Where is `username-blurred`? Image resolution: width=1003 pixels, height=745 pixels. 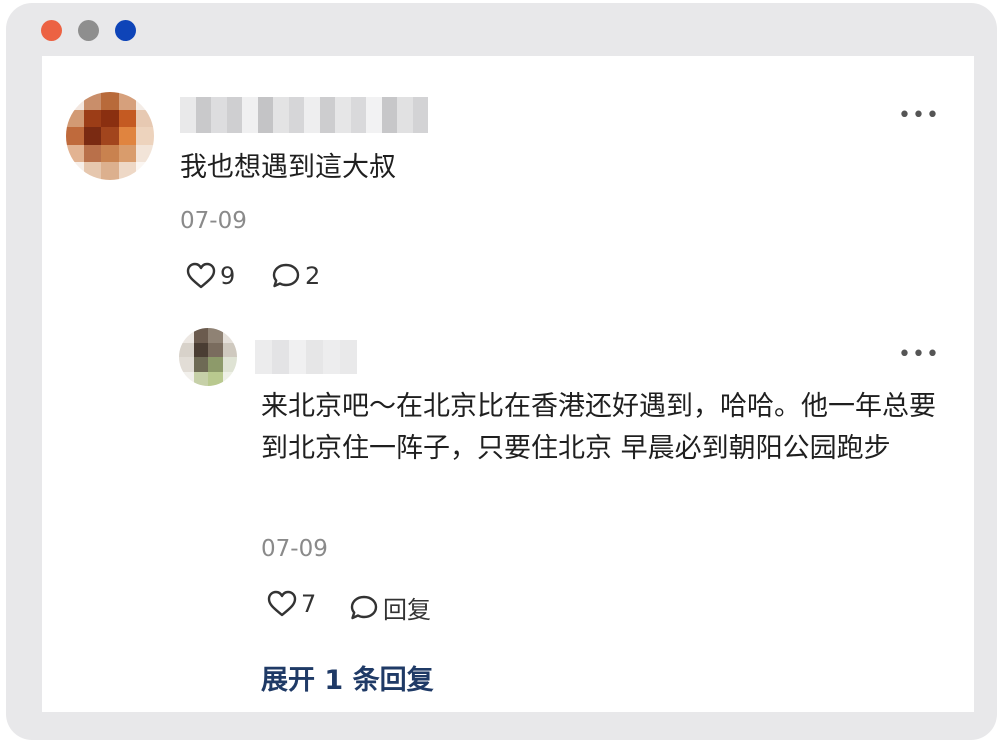 username-blurred is located at coordinates (304, 115).